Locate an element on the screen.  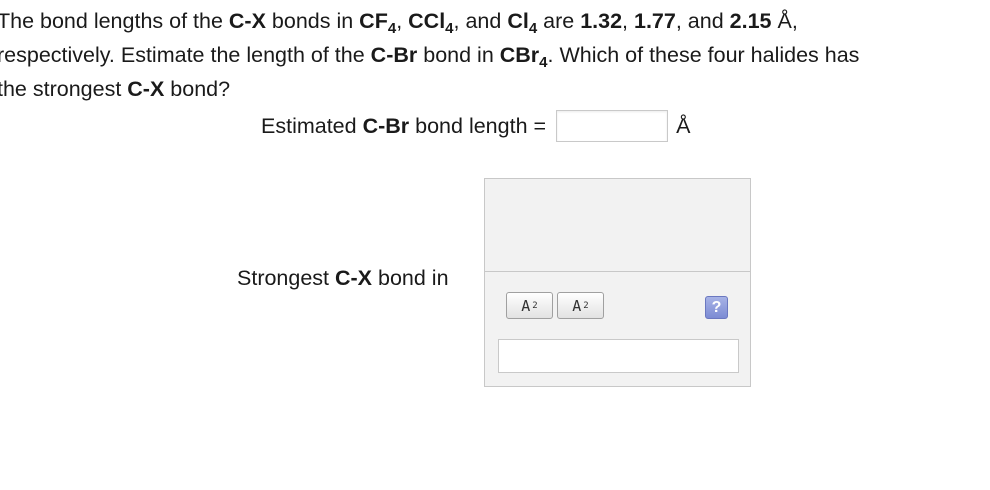
question-line-3: the strongest C-X bond? is located at coordinates (115, 89).